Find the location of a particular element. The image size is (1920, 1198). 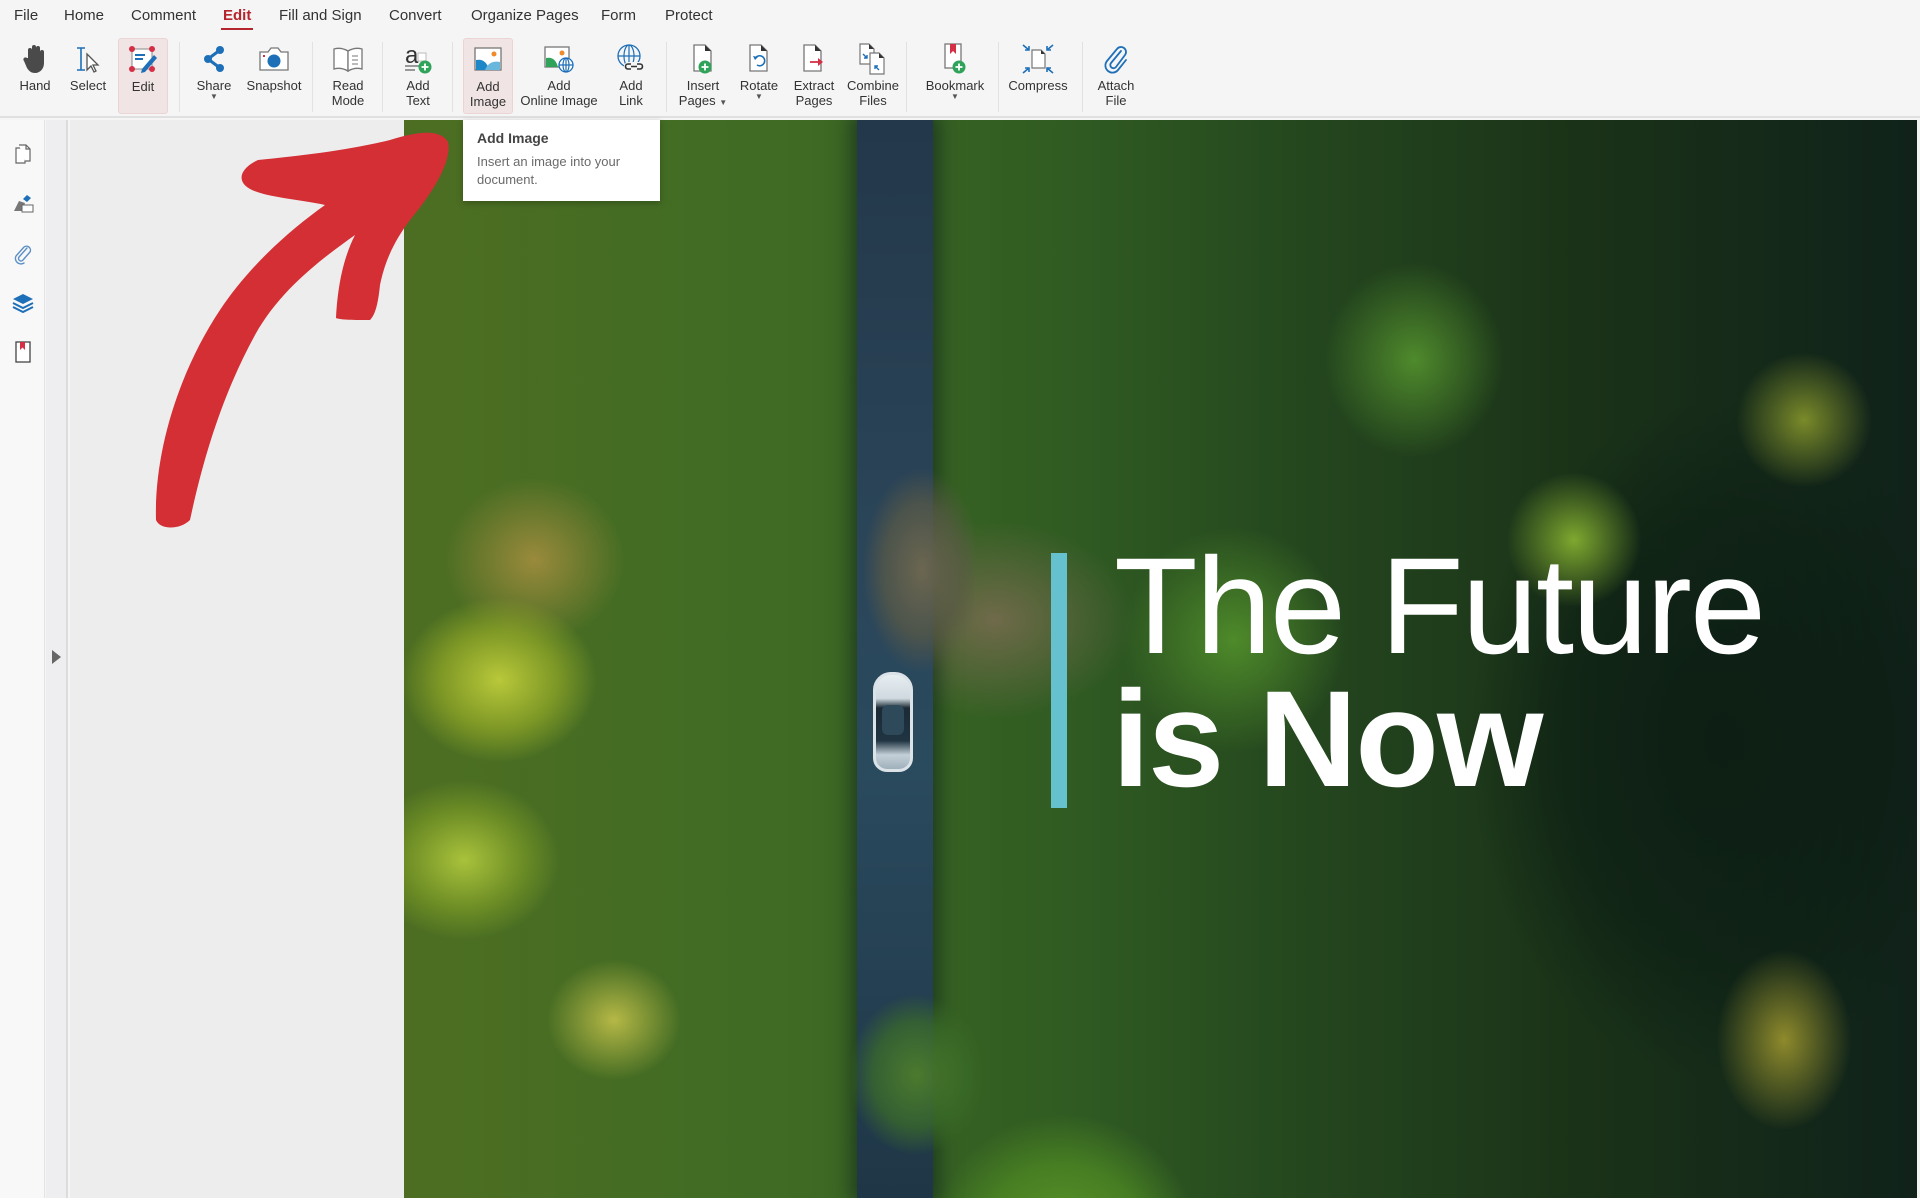

combine-files-button: Combine Files is located at coordinates (873, 76).